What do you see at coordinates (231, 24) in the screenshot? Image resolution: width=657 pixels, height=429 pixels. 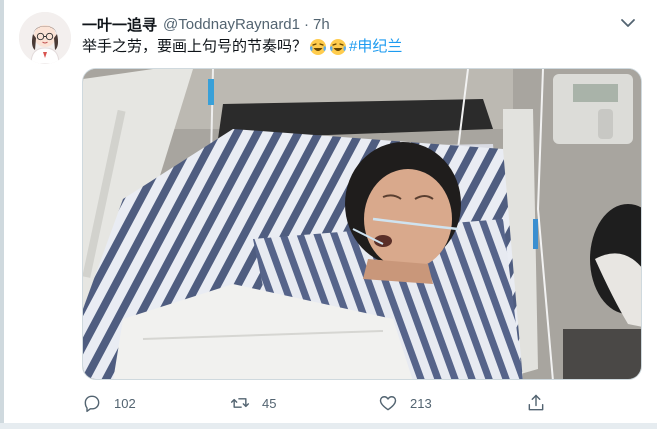 I see `user-handle: @ToddnayRaynard1` at bounding box center [231, 24].